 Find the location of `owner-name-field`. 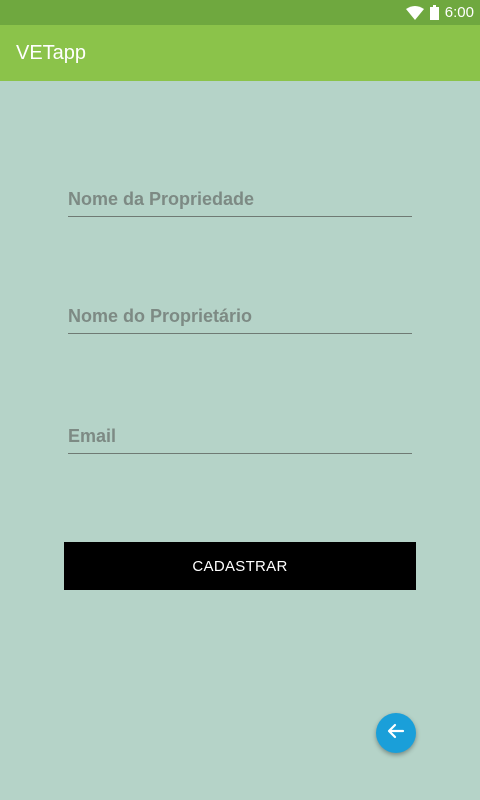

owner-name-field is located at coordinates (240, 318).